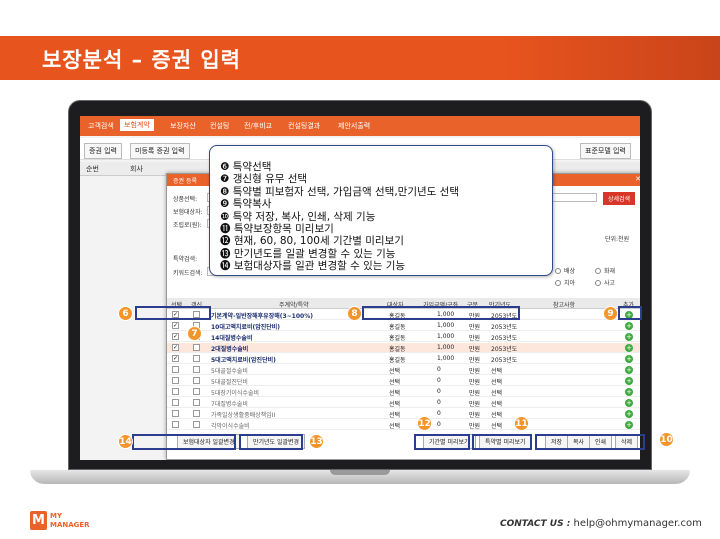 This screenshot has height=539, width=720. Describe the element at coordinates (403, 414) in the screenshot. I see `table-row: 가족일상생활중배상책임II 선택 0 만원 선택 +` at that location.